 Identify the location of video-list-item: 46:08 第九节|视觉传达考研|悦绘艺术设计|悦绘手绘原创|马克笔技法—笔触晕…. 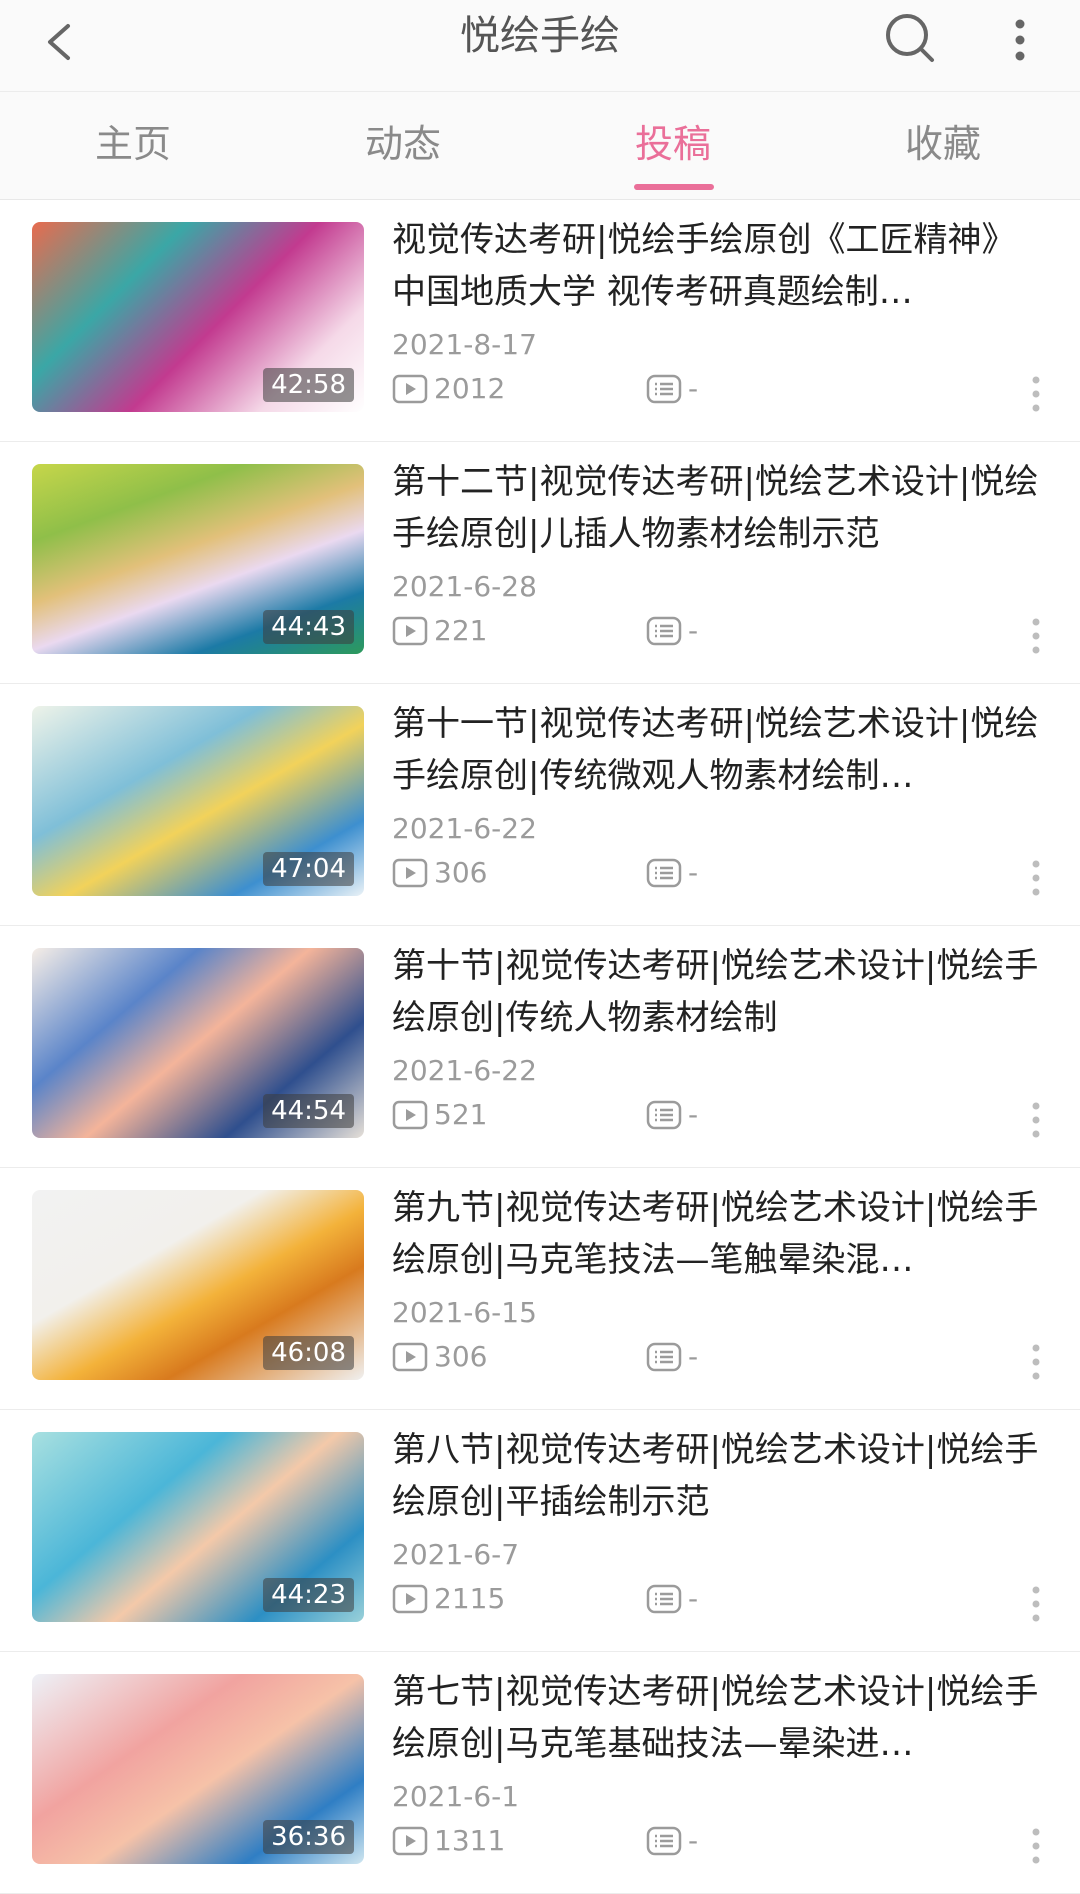
(540, 1289).